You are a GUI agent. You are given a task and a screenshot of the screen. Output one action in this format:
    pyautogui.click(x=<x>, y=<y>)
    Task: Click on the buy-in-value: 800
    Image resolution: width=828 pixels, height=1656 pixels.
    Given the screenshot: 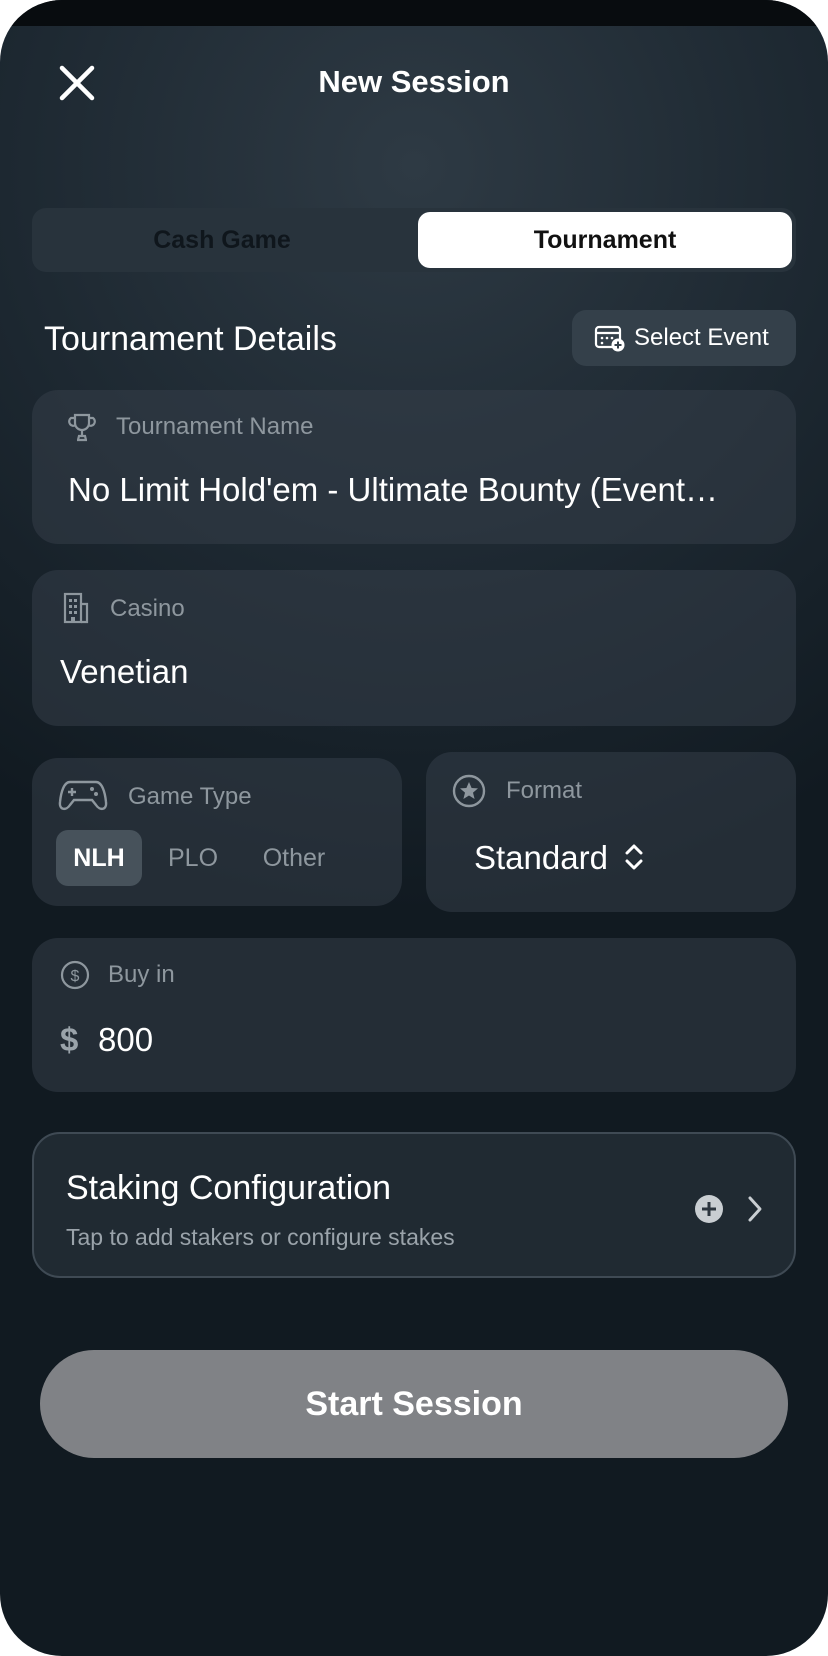 What is the action you would take?
    pyautogui.click(x=125, y=1040)
    